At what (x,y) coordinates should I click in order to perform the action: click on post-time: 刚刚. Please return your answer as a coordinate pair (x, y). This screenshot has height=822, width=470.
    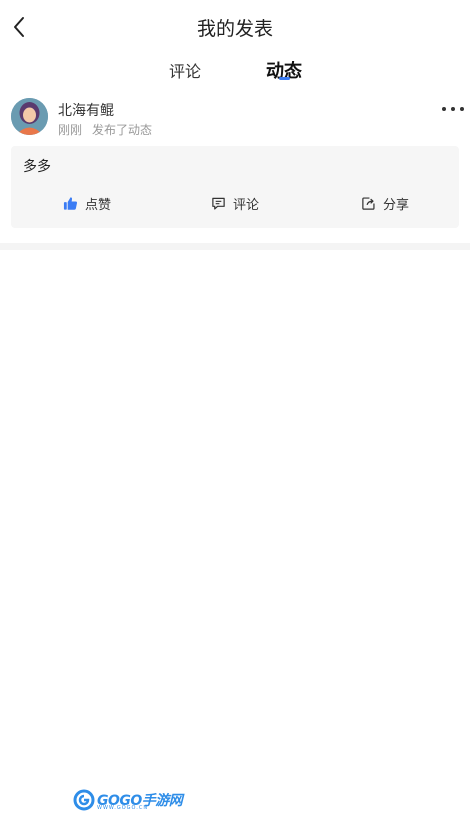
    Looking at the image, I should click on (70, 130).